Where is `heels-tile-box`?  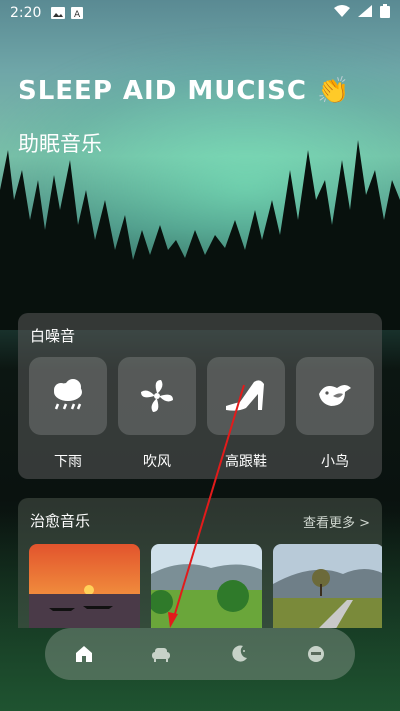 heels-tile-box is located at coordinates (246, 396).